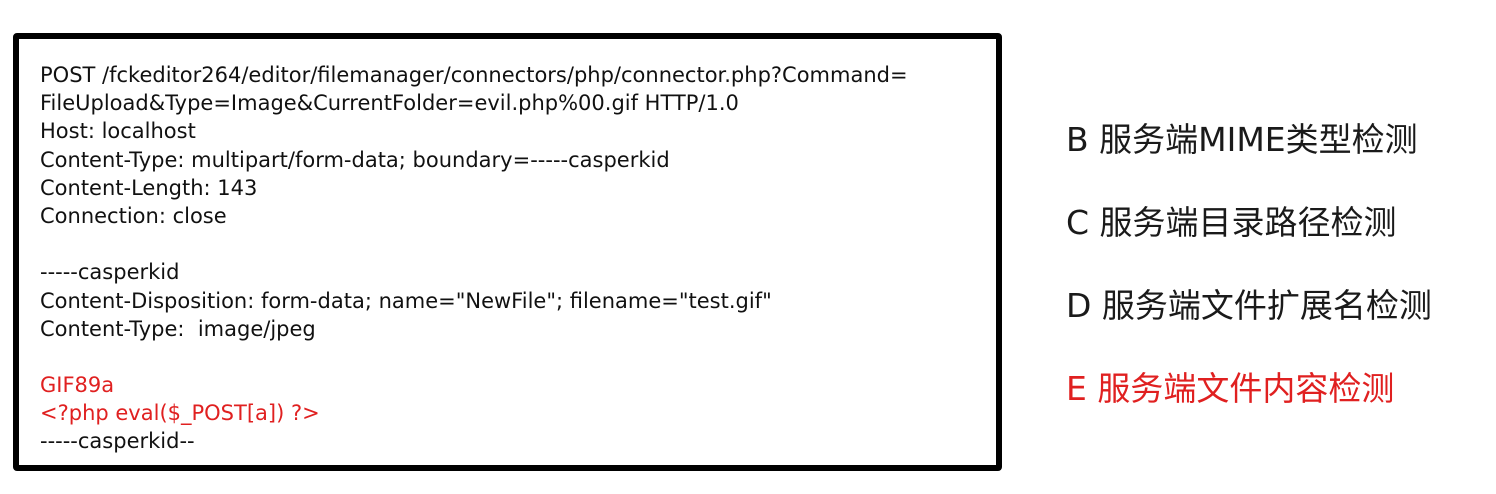 The image size is (1496, 494). Describe the element at coordinates (77, 385) in the screenshot. I see `request-line: GIF89a` at that location.